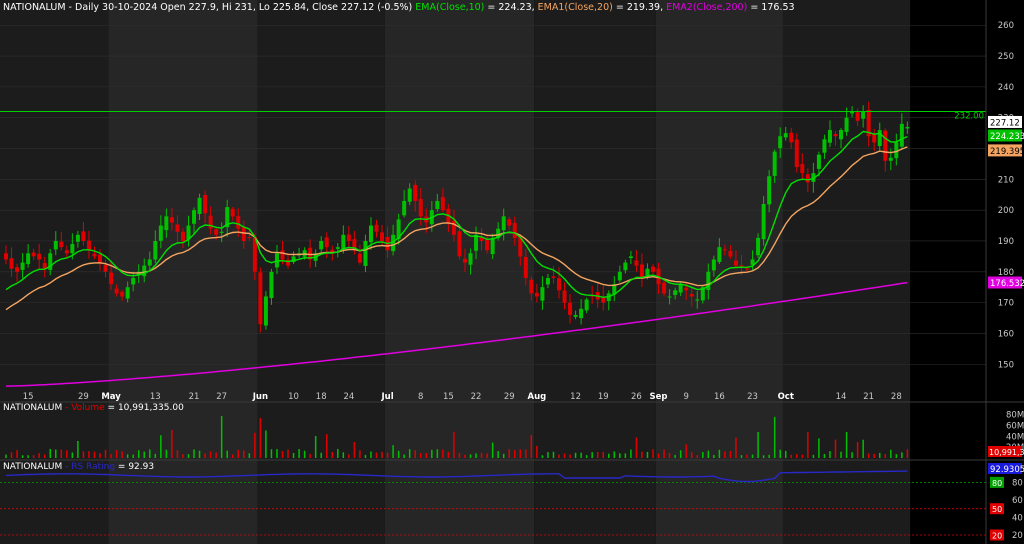 Image resolution: width=1024 pixels, height=544 pixels. What do you see at coordinates (1006, 334) in the screenshot?
I see `price-tick-label: 160` at bounding box center [1006, 334].